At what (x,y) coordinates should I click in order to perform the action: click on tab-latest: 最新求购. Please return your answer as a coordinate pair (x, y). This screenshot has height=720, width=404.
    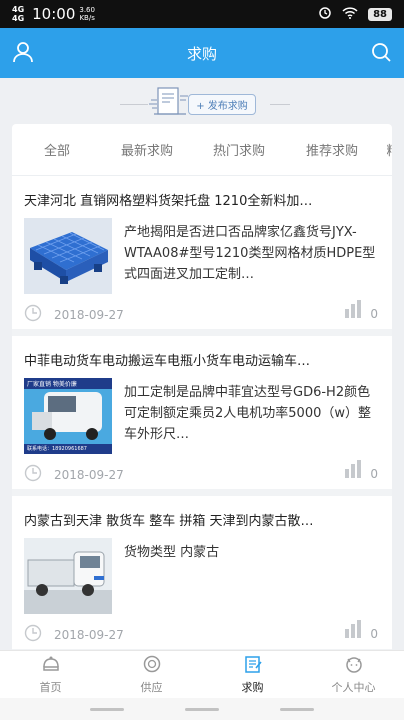
    Looking at the image, I should click on (147, 149).